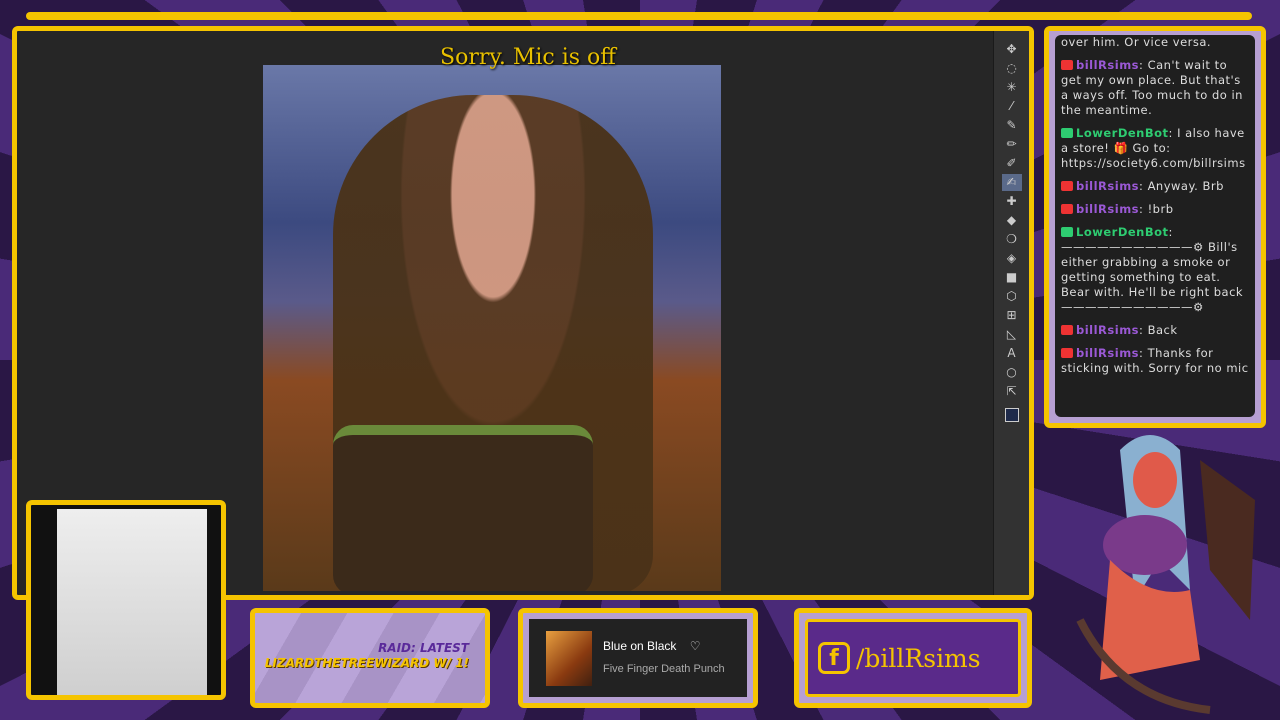 This screenshot has width=1280, height=720. Describe the element at coordinates (1012, 258) in the screenshot. I see `bucket-icon: ◈` at that location.